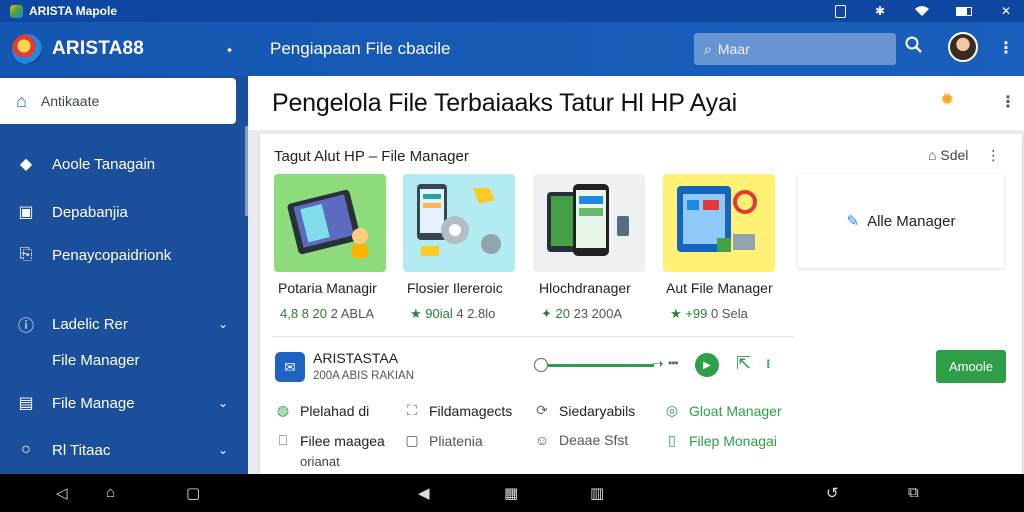  I want to click on grid-icon: ▦, so click(511, 493).